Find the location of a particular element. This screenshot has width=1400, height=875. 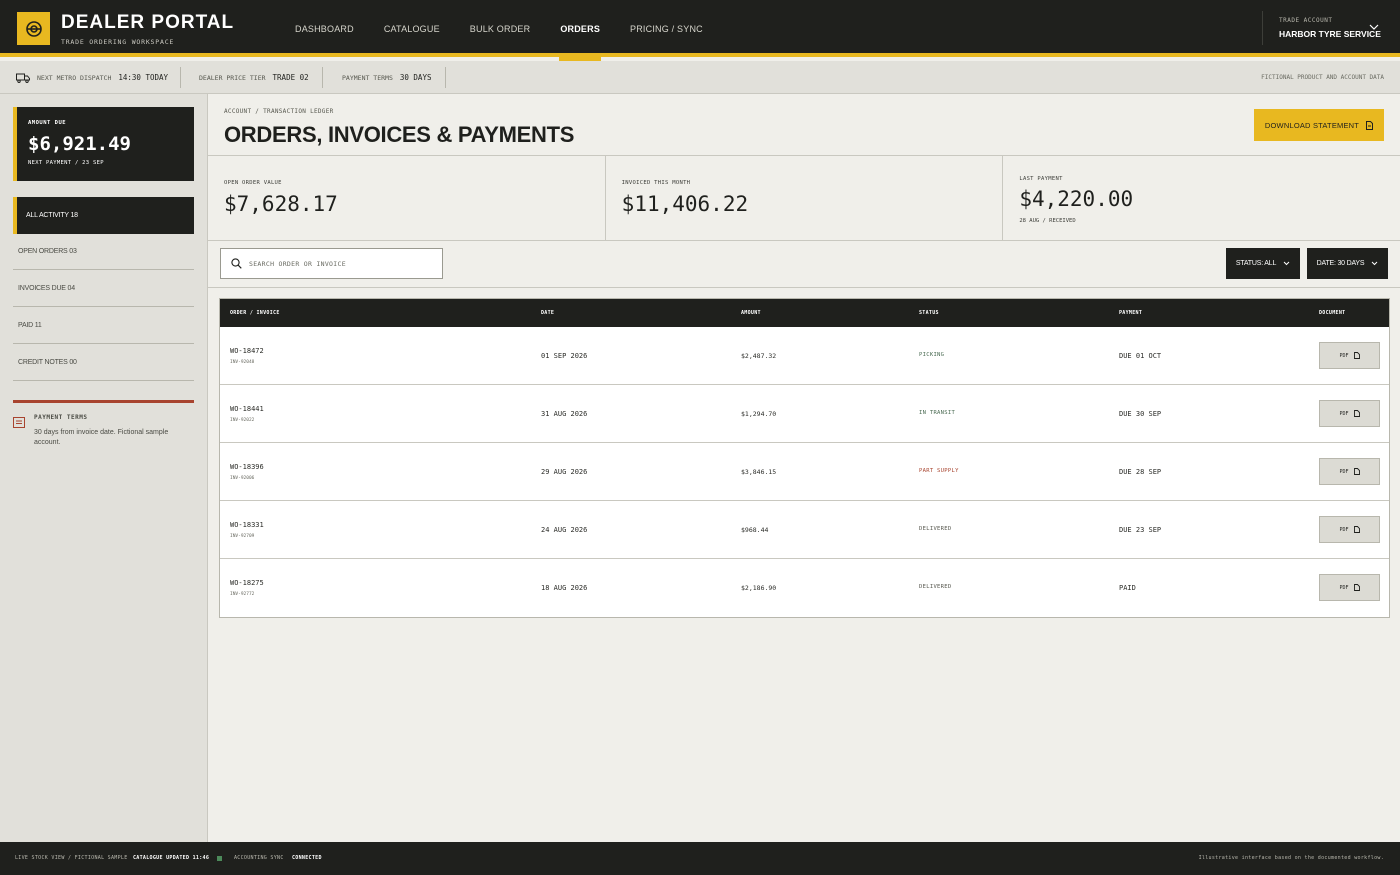

terms-title: PAYMENT TERMS is located at coordinates (61, 417).